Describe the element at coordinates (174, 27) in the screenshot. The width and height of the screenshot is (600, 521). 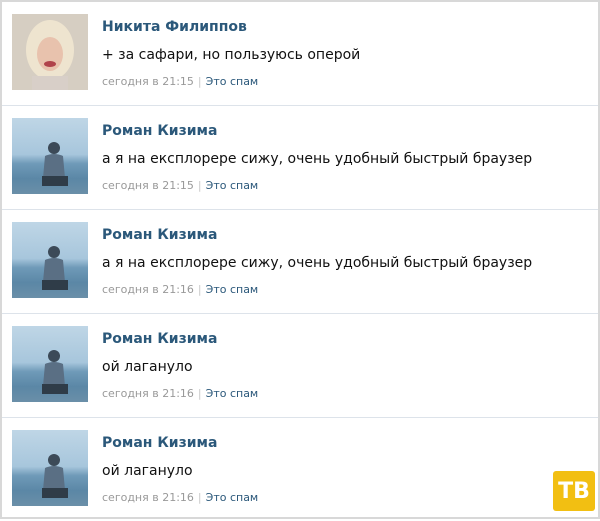
I see `comment-author: Никита Филиппов` at that location.